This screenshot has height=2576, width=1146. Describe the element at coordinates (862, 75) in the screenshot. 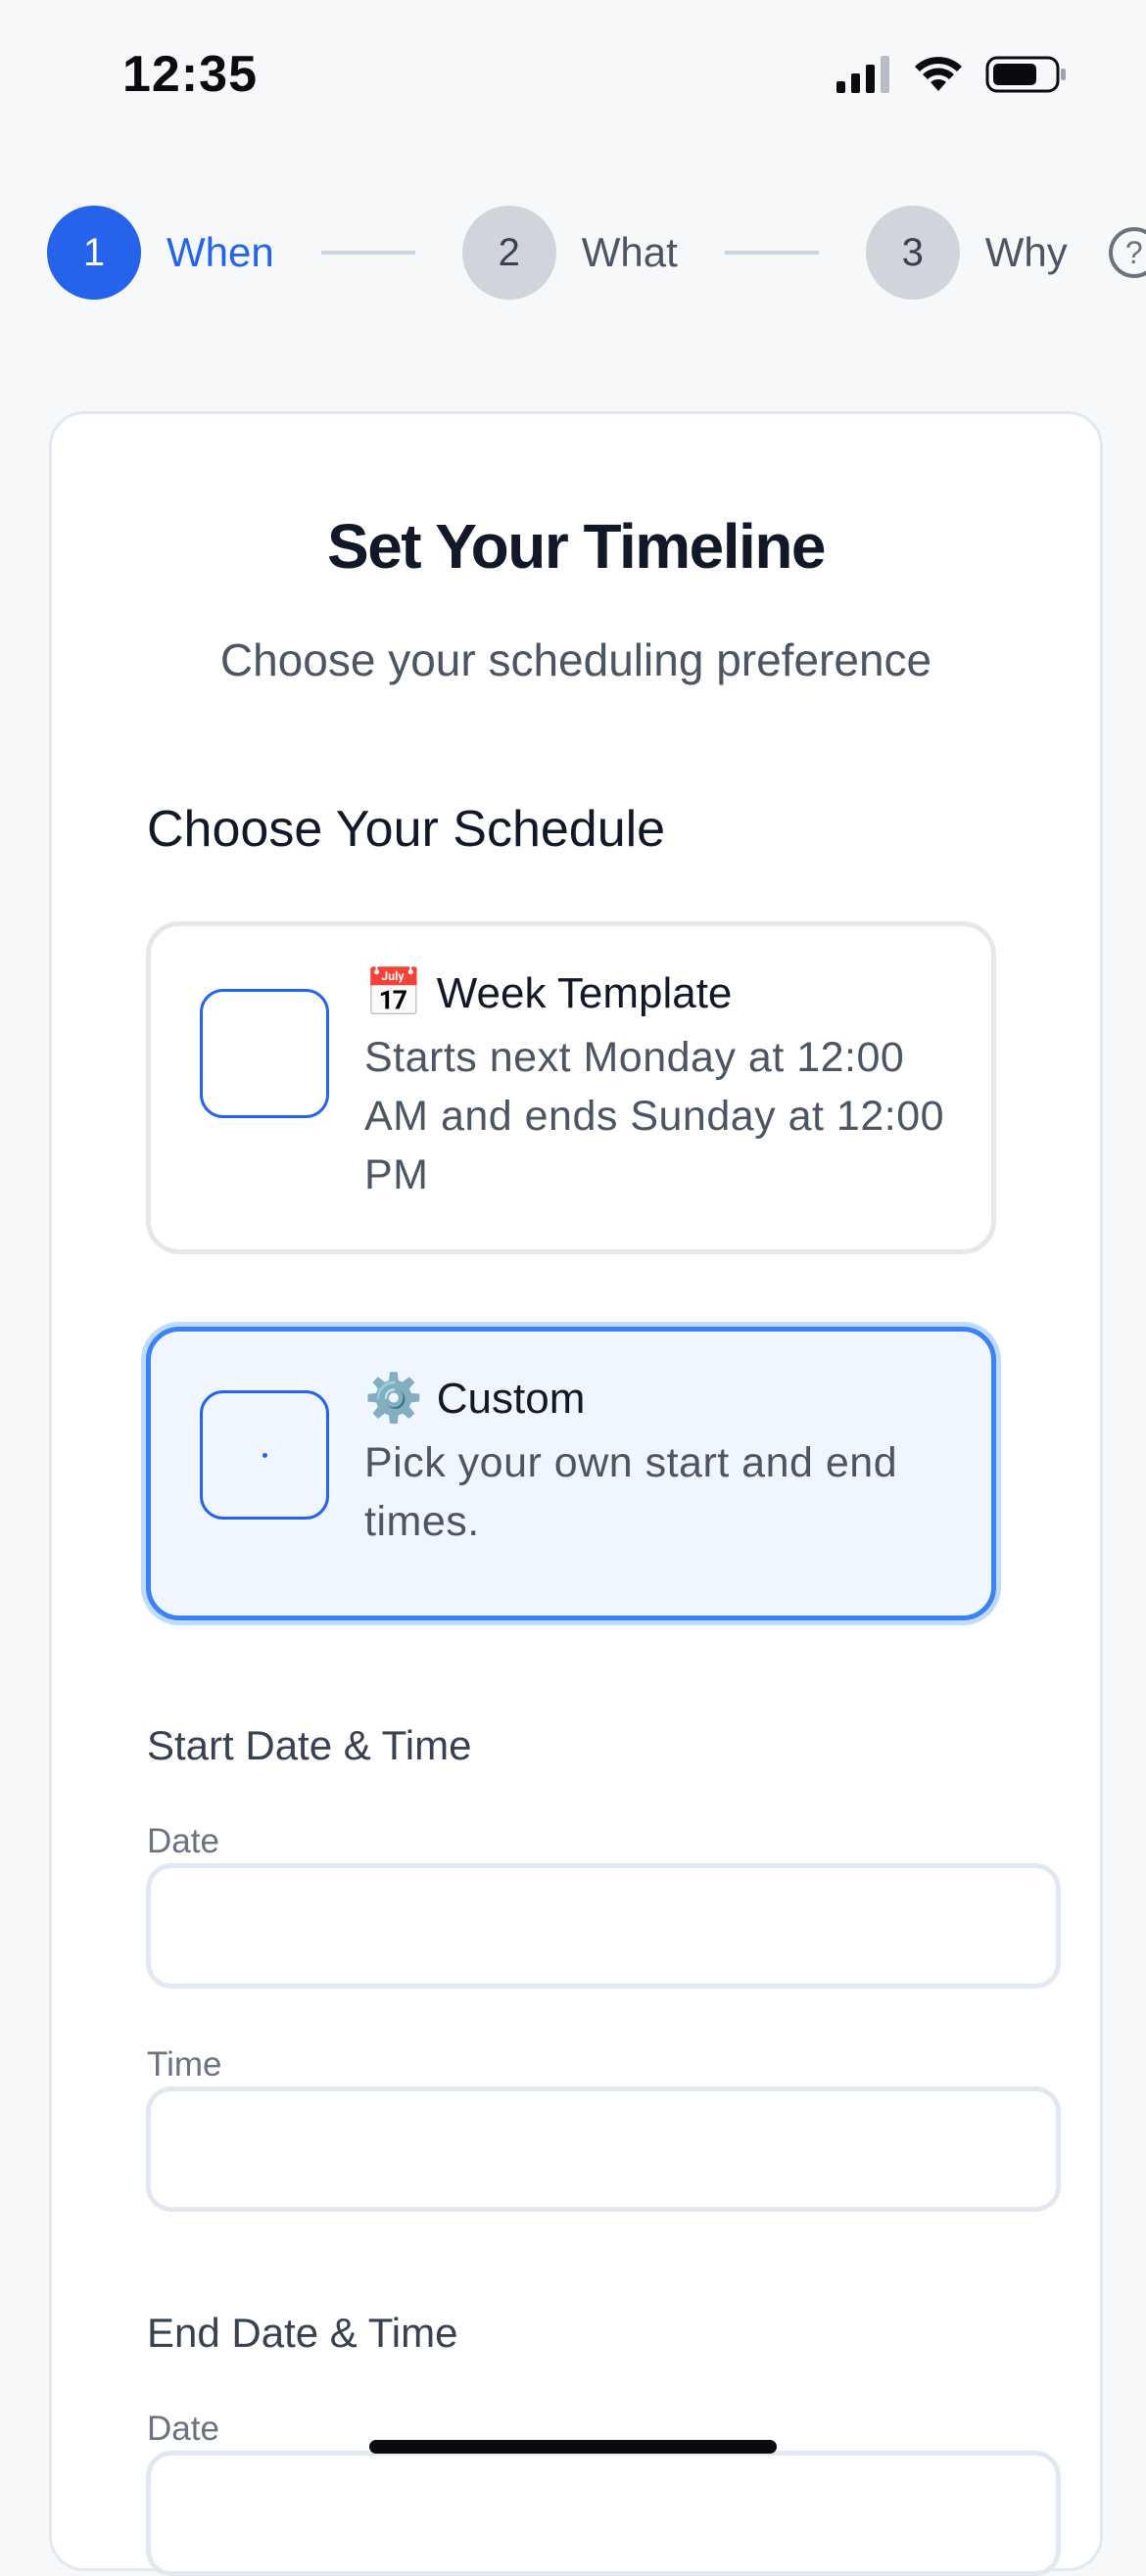

I see `cellular-signal-icon` at that location.